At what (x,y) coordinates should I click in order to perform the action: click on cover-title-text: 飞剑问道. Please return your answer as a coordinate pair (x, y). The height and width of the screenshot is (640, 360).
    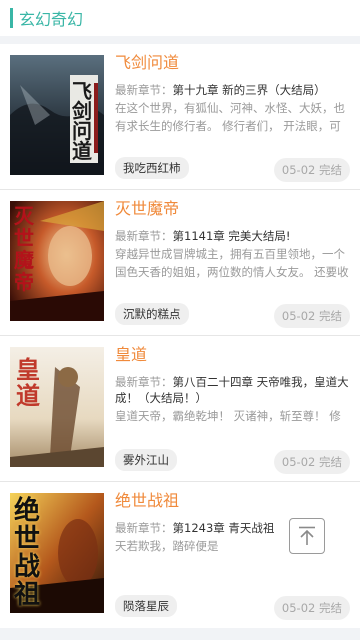
    Looking at the image, I should click on (82, 121).